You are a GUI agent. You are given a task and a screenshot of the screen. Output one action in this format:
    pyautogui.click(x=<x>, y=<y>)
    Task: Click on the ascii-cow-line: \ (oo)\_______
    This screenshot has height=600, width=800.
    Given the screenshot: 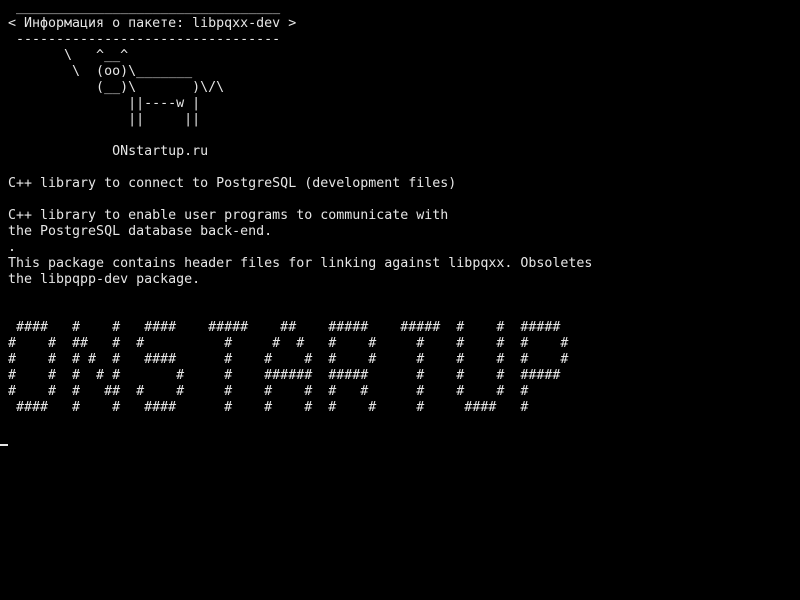 What is the action you would take?
    pyautogui.click(x=100, y=71)
    